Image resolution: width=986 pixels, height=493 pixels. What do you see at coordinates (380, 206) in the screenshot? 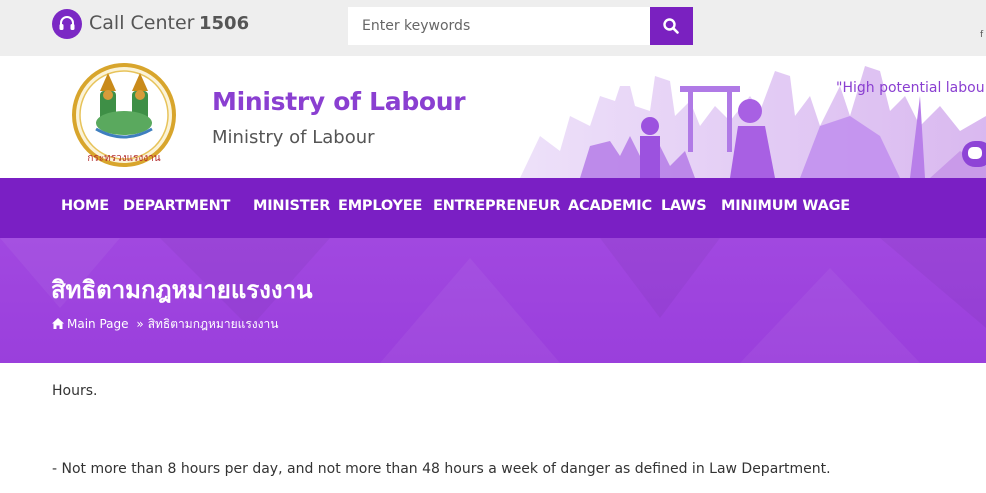
I see `nav-item-employee: EMPLOYEE` at bounding box center [380, 206].